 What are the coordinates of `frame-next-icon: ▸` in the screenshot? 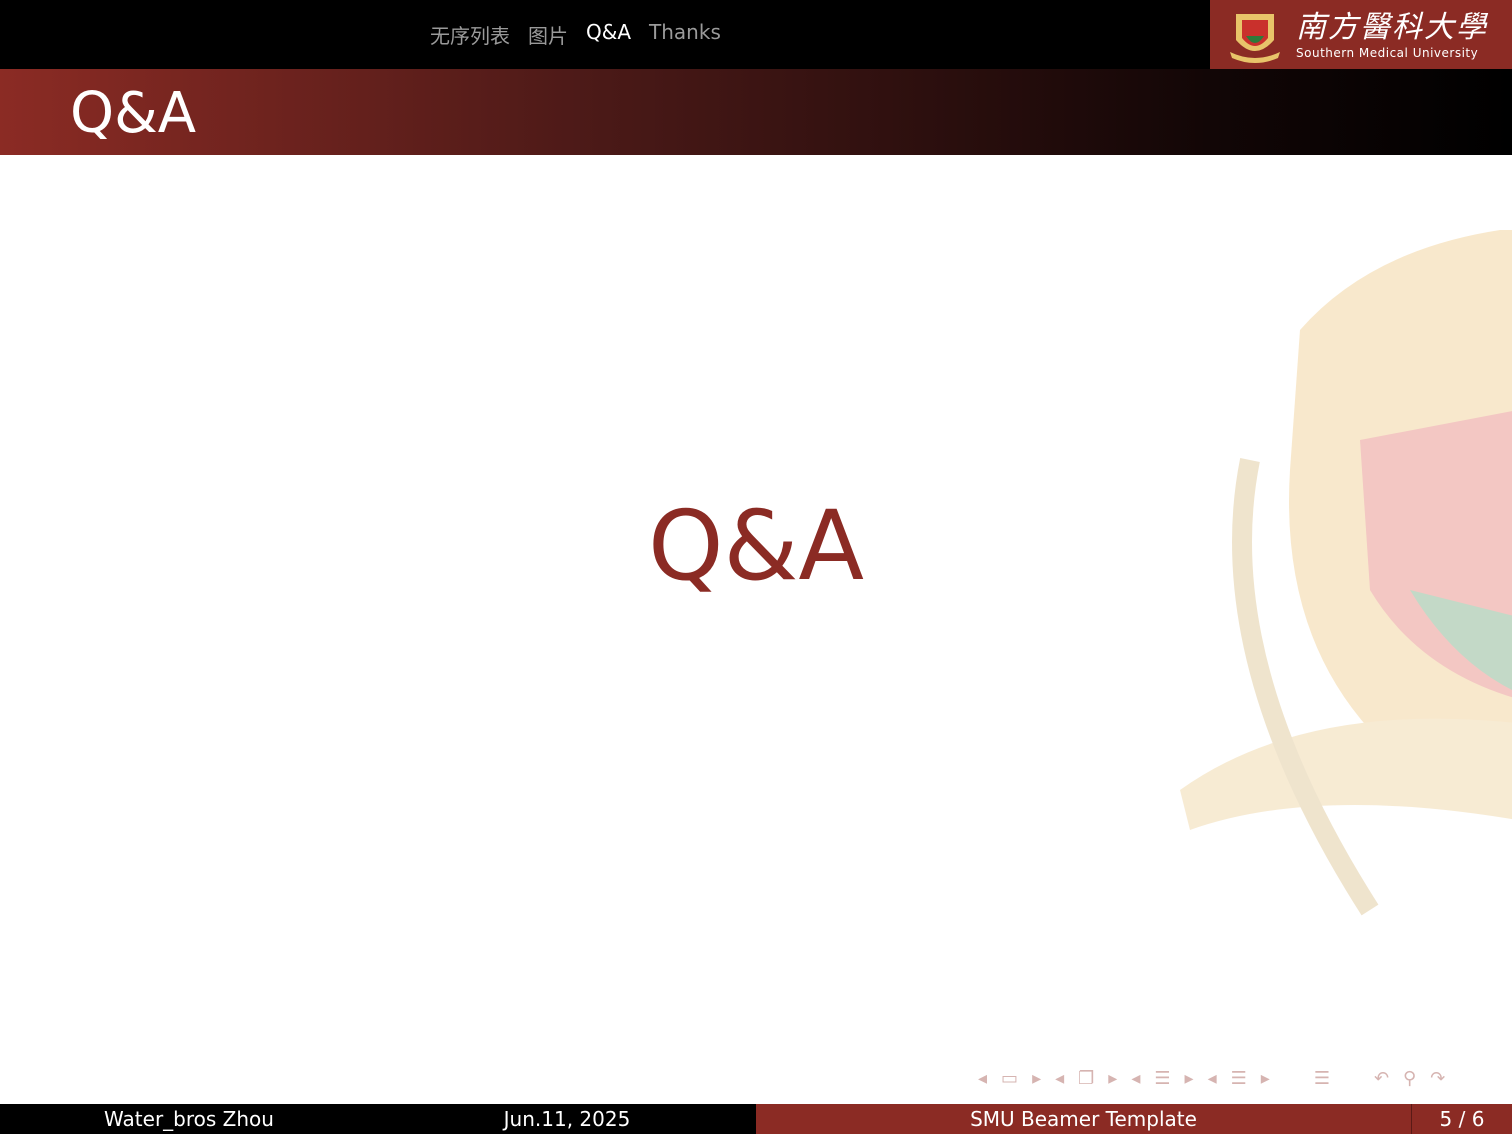 It's located at (1112, 1078).